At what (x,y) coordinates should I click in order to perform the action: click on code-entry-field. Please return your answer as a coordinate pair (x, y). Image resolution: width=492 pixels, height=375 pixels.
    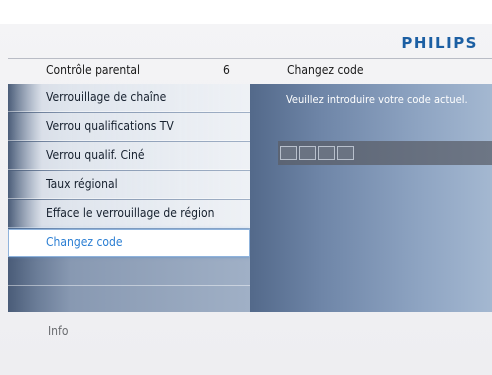
    Looking at the image, I should click on (385, 153).